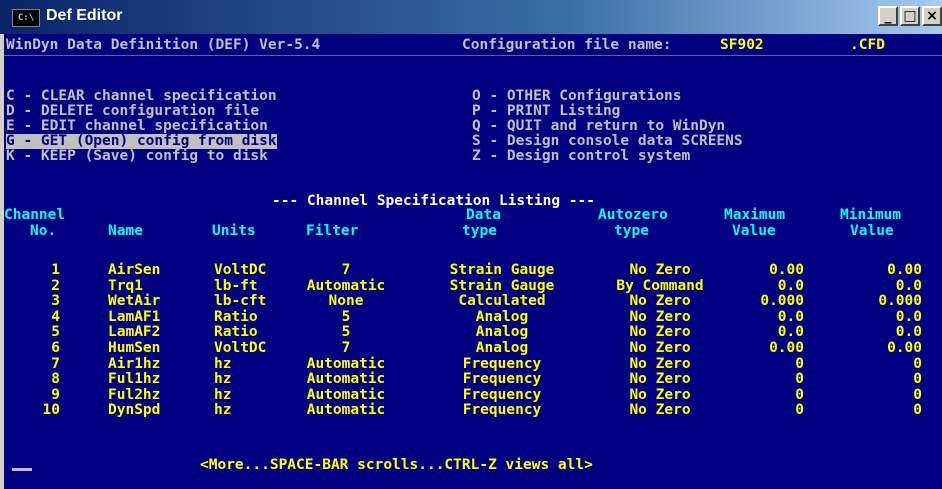  I want to click on col-min-2: Value, so click(872, 231).